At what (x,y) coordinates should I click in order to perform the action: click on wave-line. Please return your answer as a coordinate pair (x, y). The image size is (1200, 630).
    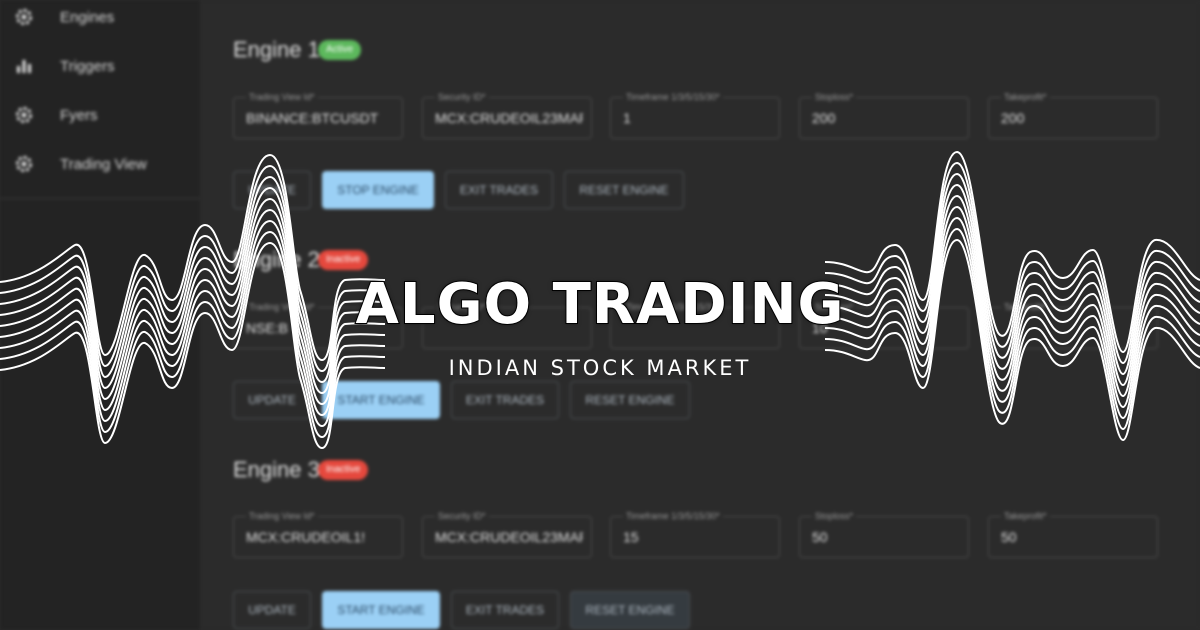
    Looking at the image, I should click on (192, 268).